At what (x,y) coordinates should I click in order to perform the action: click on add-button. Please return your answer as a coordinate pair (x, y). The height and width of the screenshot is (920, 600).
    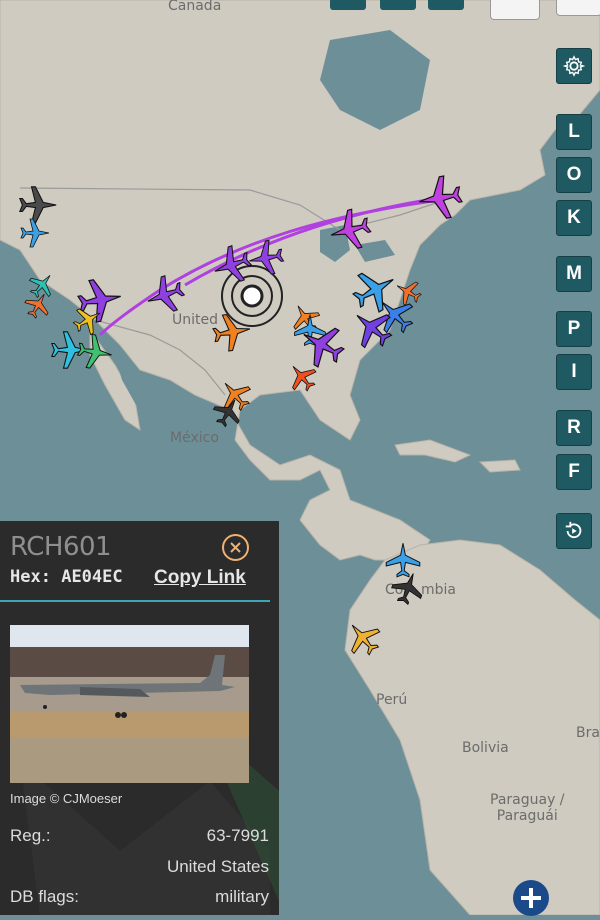
    Looking at the image, I should click on (531, 898).